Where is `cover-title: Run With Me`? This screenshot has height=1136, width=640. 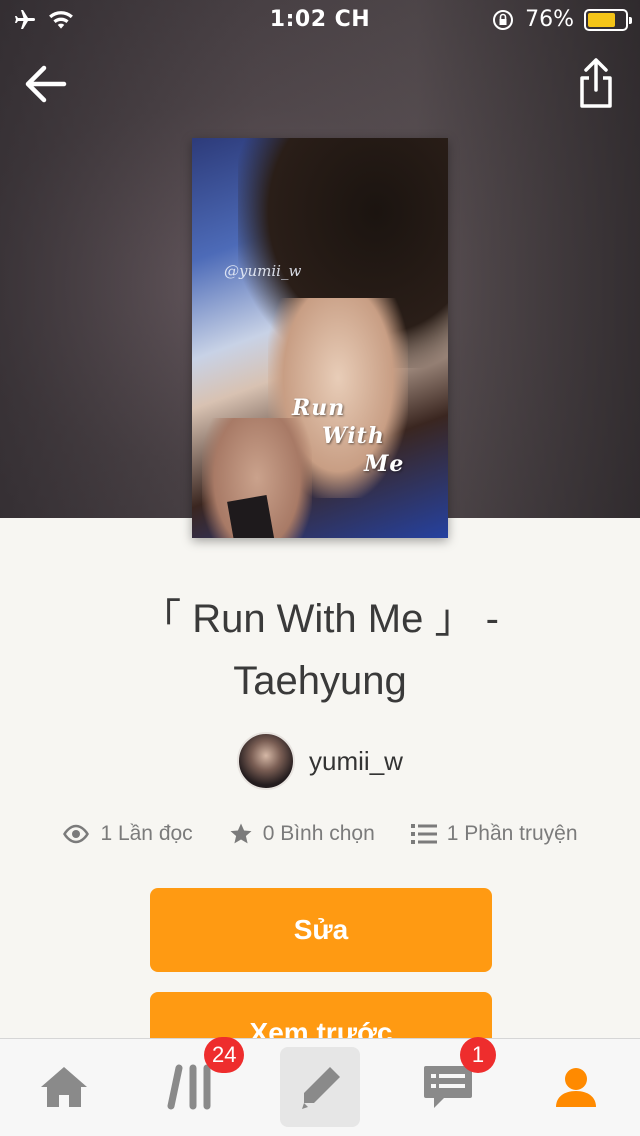 cover-title: Run With Me is located at coordinates (348, 436).